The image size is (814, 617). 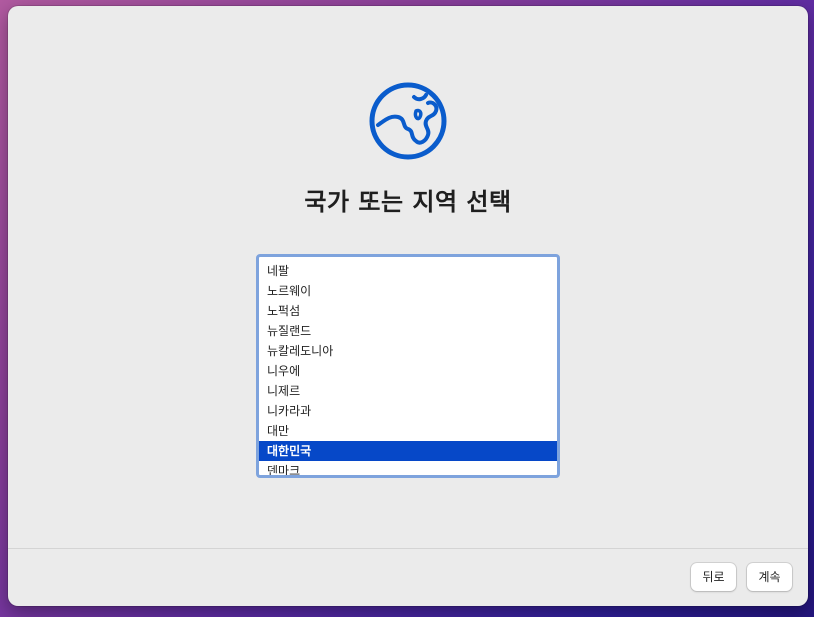 What do you see at coordinates (769, 577) in the screenshot?
I see `continue-button: 계속` at bounding box center [769, 577].